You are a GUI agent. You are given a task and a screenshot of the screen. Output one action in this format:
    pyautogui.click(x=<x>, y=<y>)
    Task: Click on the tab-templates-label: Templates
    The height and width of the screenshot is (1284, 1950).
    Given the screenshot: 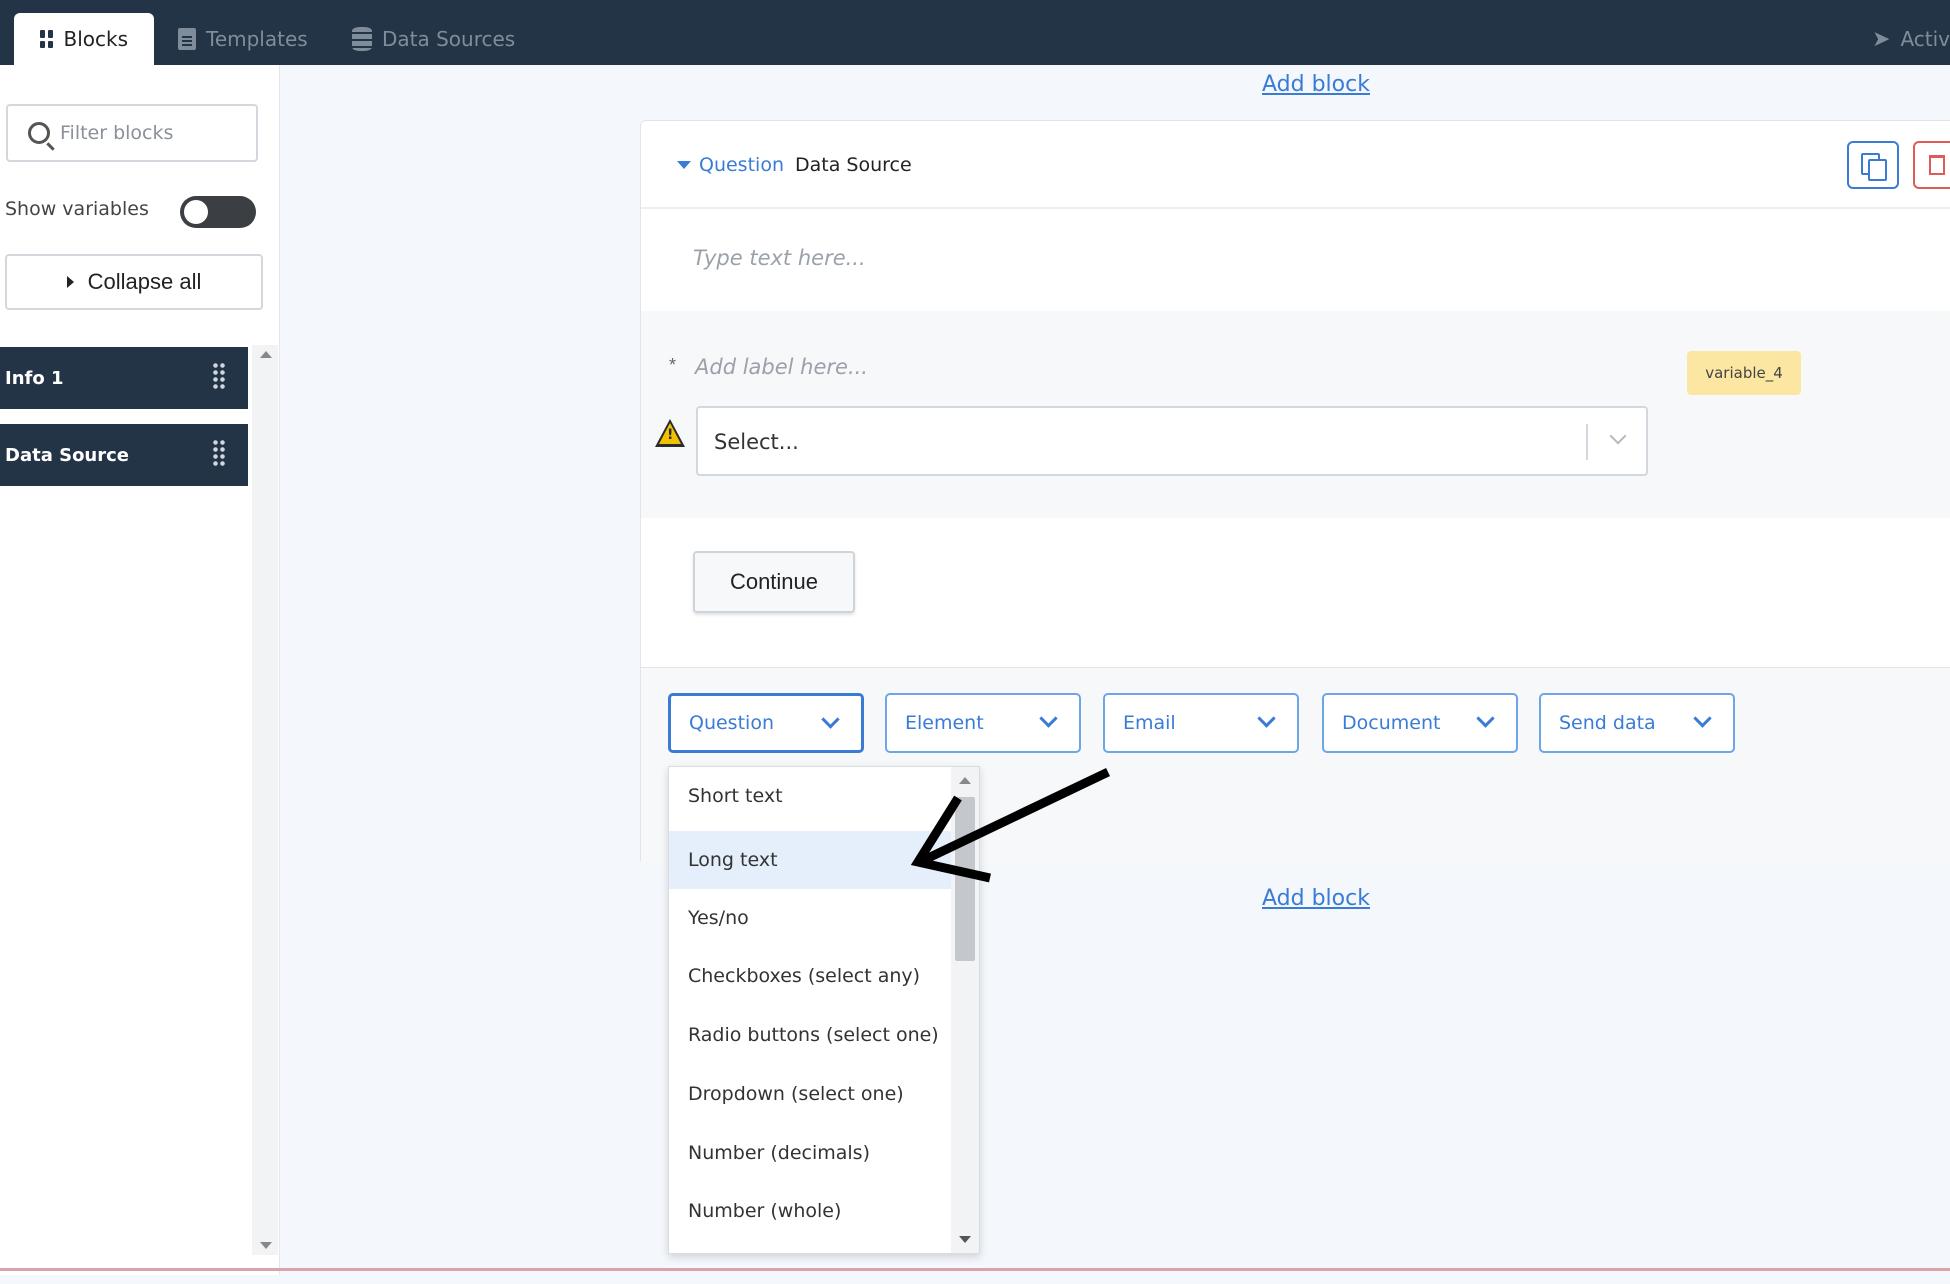 What is the action you would take?
    pyautogui.click(x=257, y=39)
    